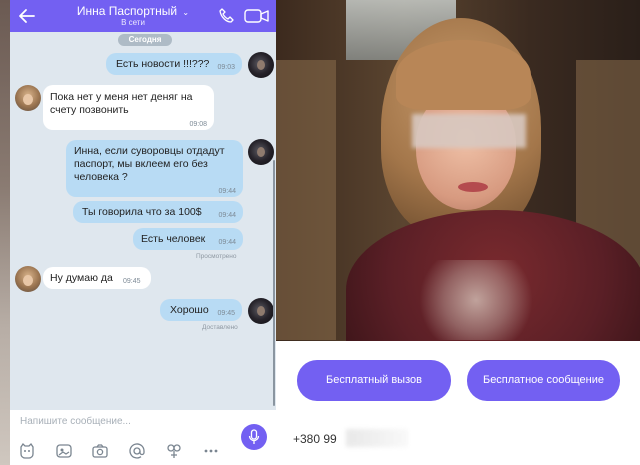  Describe the element at coordinates (27, 16) in the screenshot. I see `back-arrow-icon` at that location.